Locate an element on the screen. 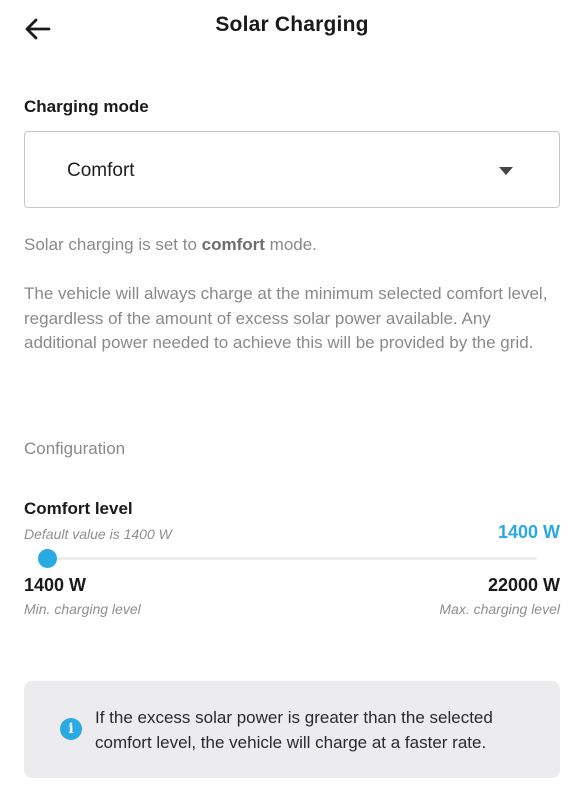 The height and width of the screenshot is (800, 584). arrow-left-icon is located at coordinates (38, 29).